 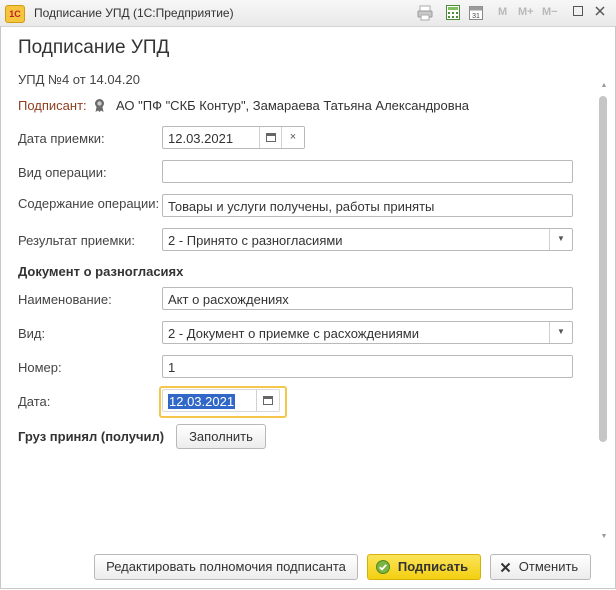 I want to click on doc-kind-label: Вид:, so click(x=32, y=333).